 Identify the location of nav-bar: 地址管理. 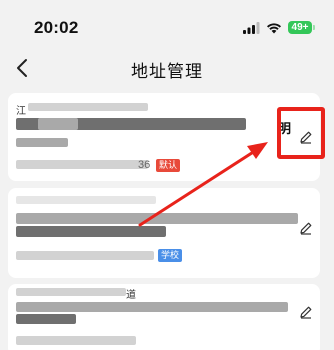
(167, 69).